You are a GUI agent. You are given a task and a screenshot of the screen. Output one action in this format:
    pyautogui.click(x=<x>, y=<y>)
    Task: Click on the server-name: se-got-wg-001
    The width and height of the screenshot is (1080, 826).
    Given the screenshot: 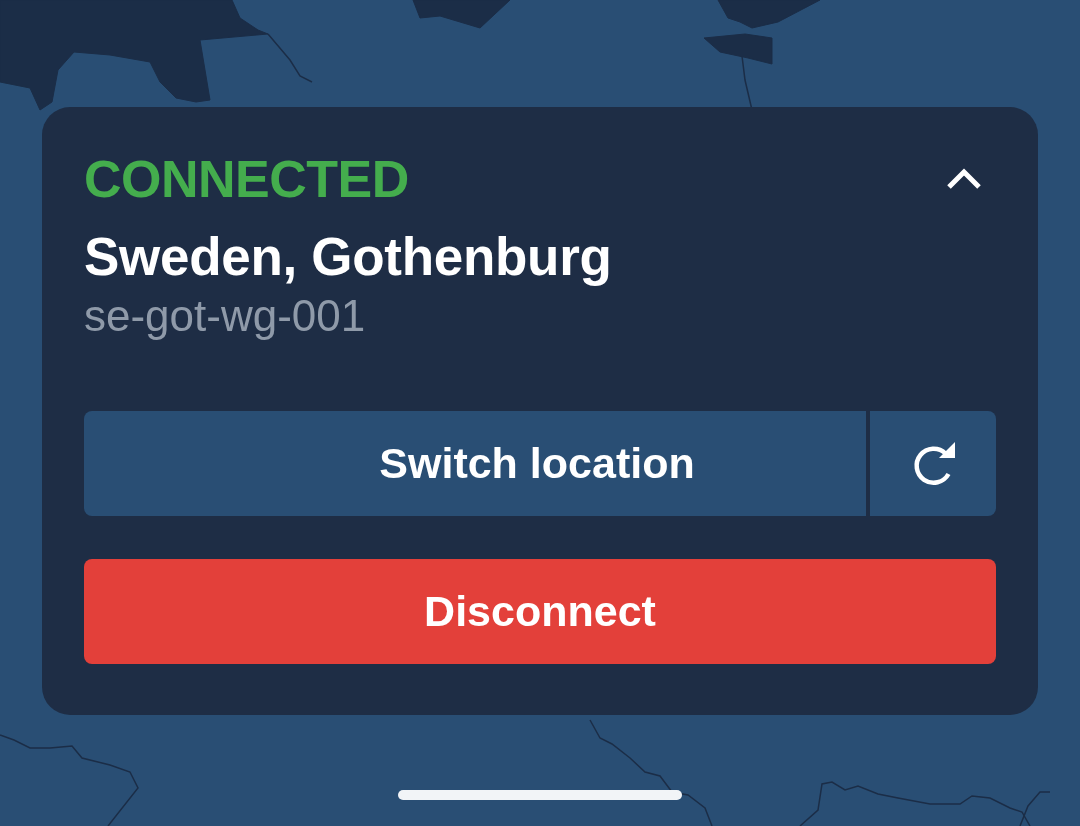 What is the action you would take?
    pyautogui.click(x=225, y=316)
    